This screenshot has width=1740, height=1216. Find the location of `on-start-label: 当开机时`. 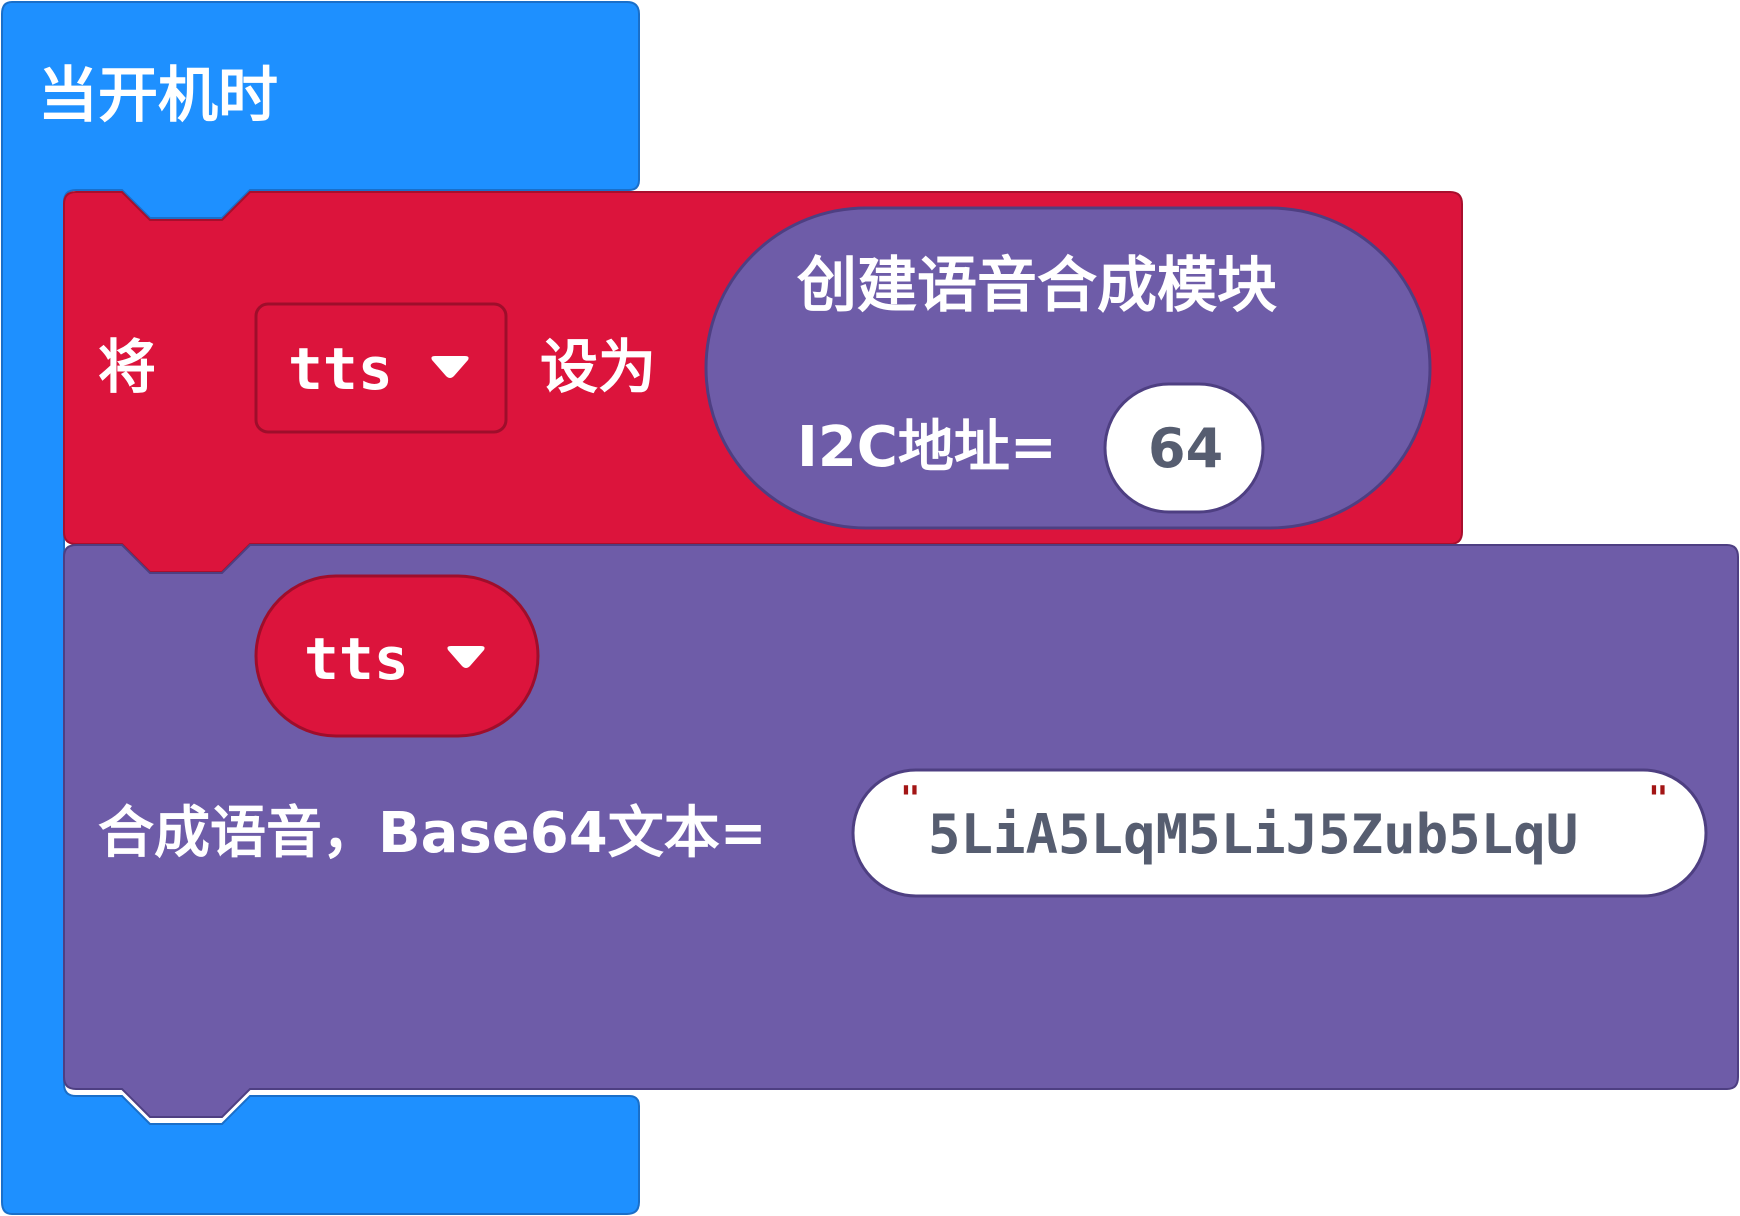

on-start-label: 当开机时 is located at coordinates (158, 96).